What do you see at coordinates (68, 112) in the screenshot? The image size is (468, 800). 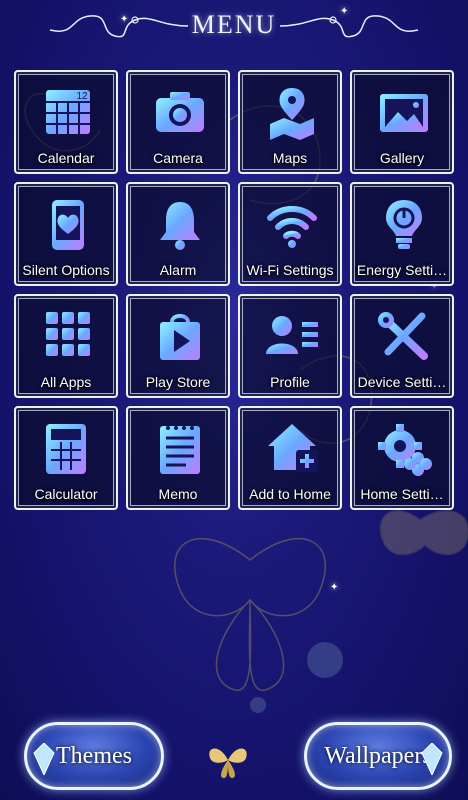 I see `calendar-icon: 12` at bounding box center [68, 112].